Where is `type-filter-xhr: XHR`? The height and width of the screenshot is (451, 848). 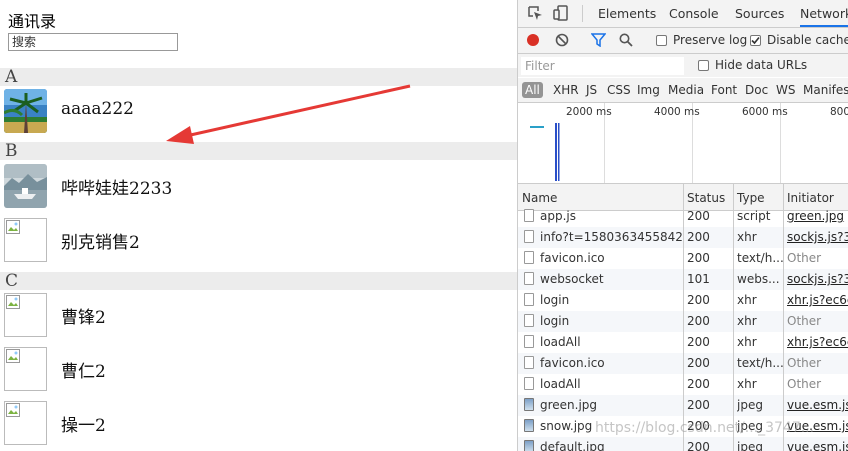 type-filter-xhr: XHR is located at coordinates (566, 90).